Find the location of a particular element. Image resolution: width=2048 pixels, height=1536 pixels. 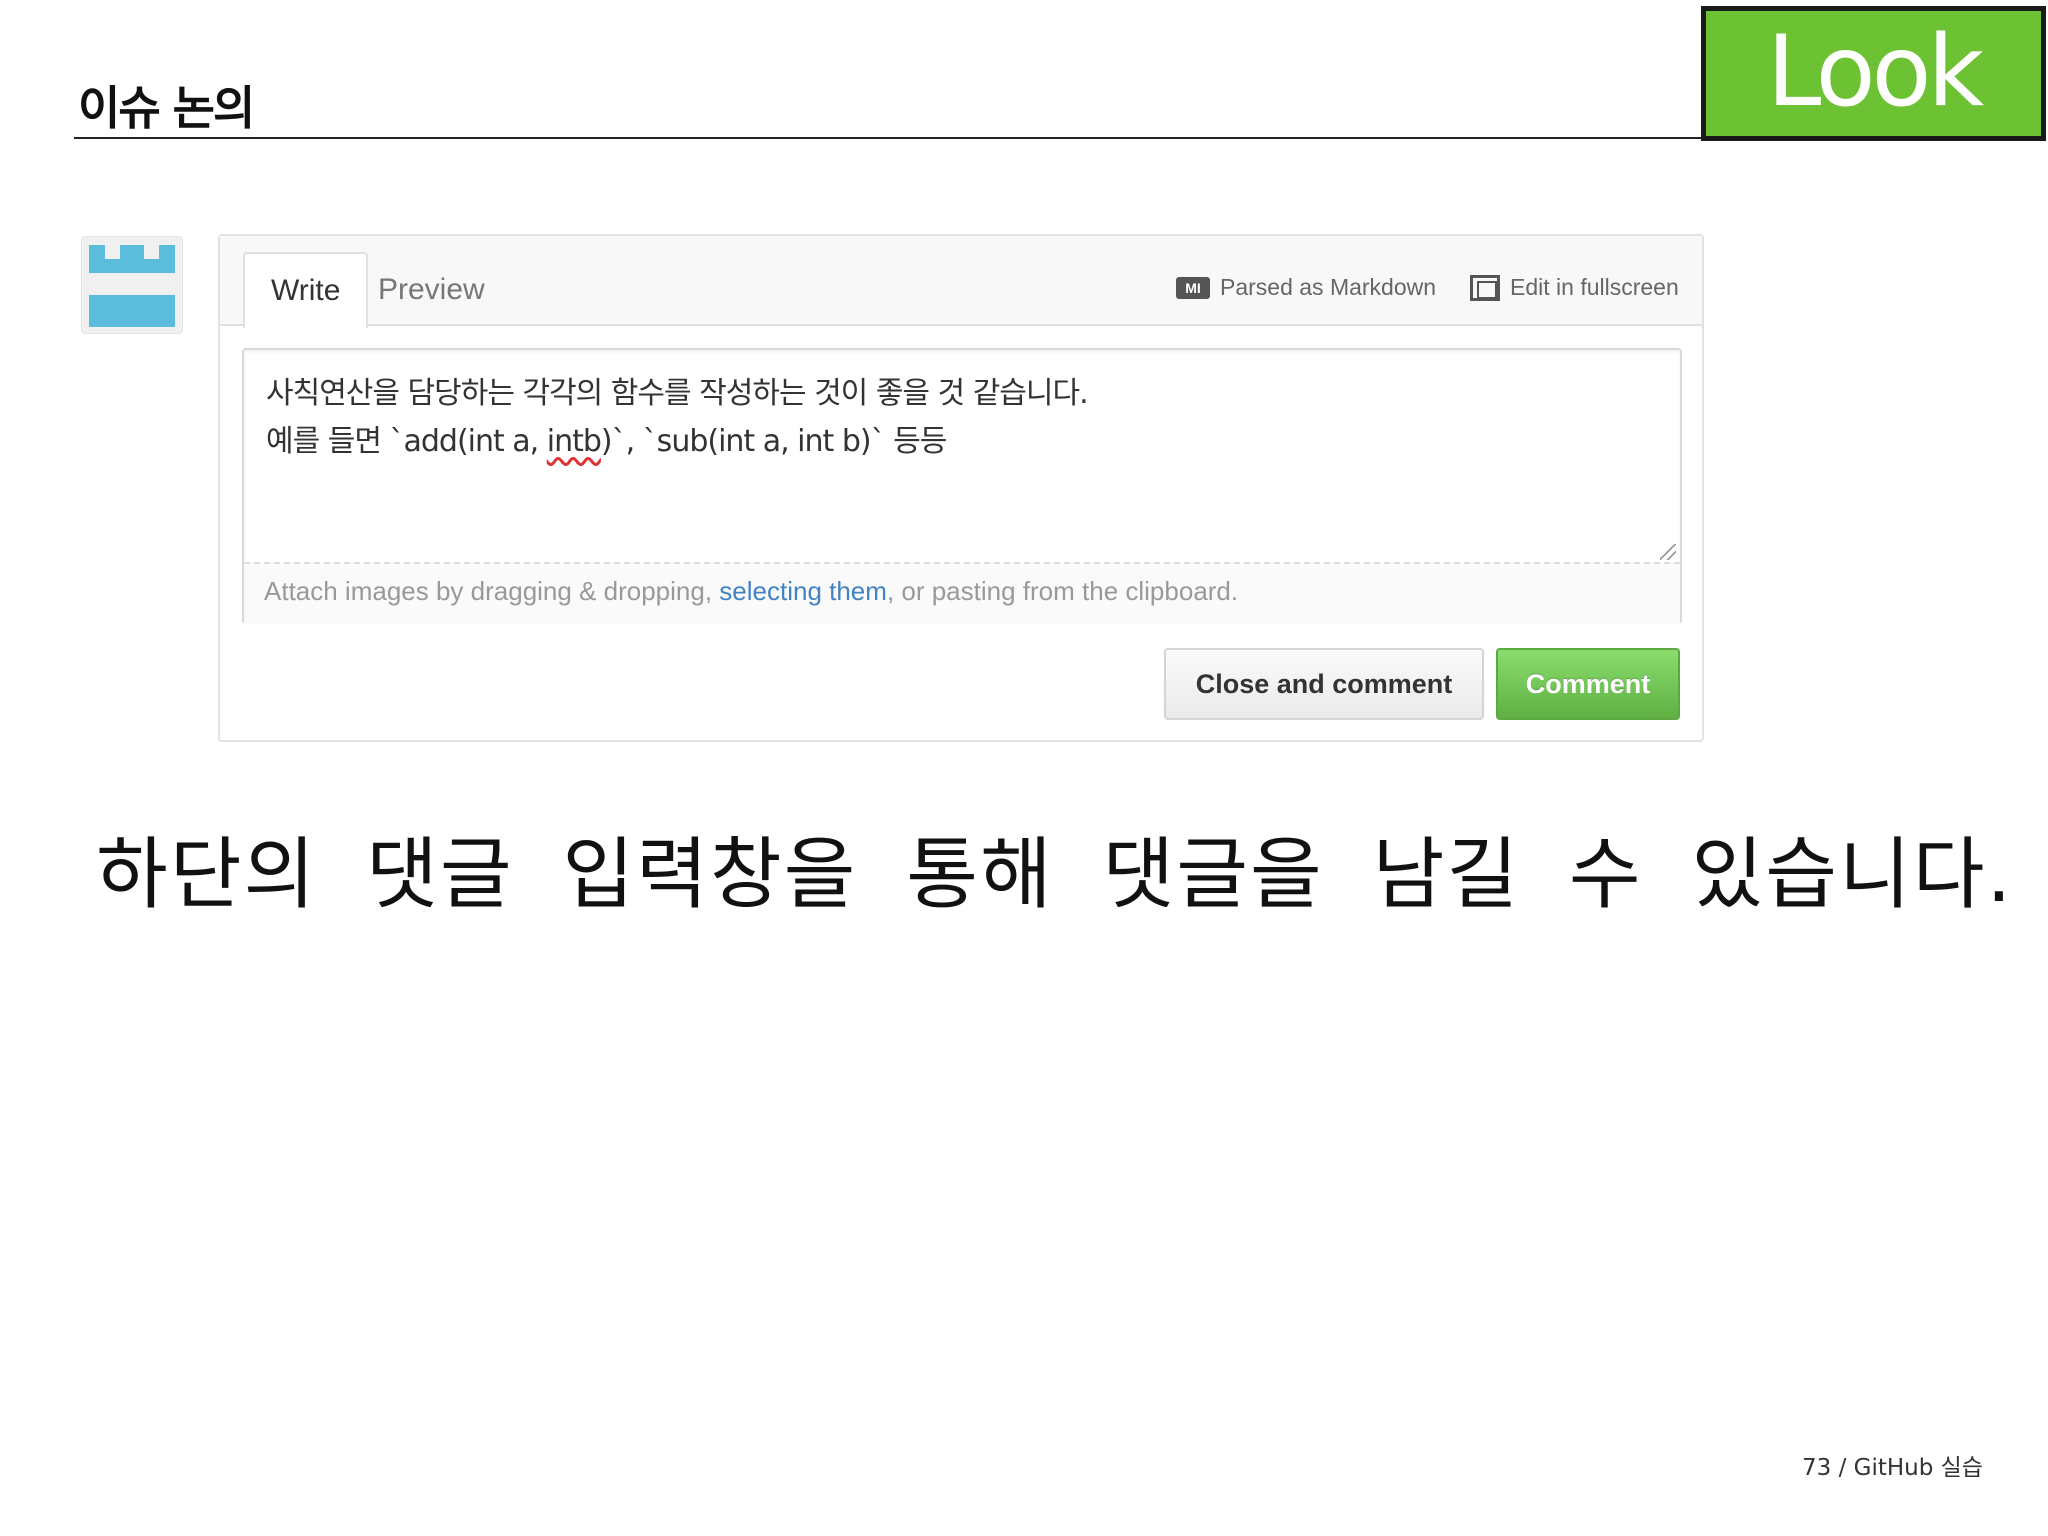

header-divider is located at coordinates (890, 138).